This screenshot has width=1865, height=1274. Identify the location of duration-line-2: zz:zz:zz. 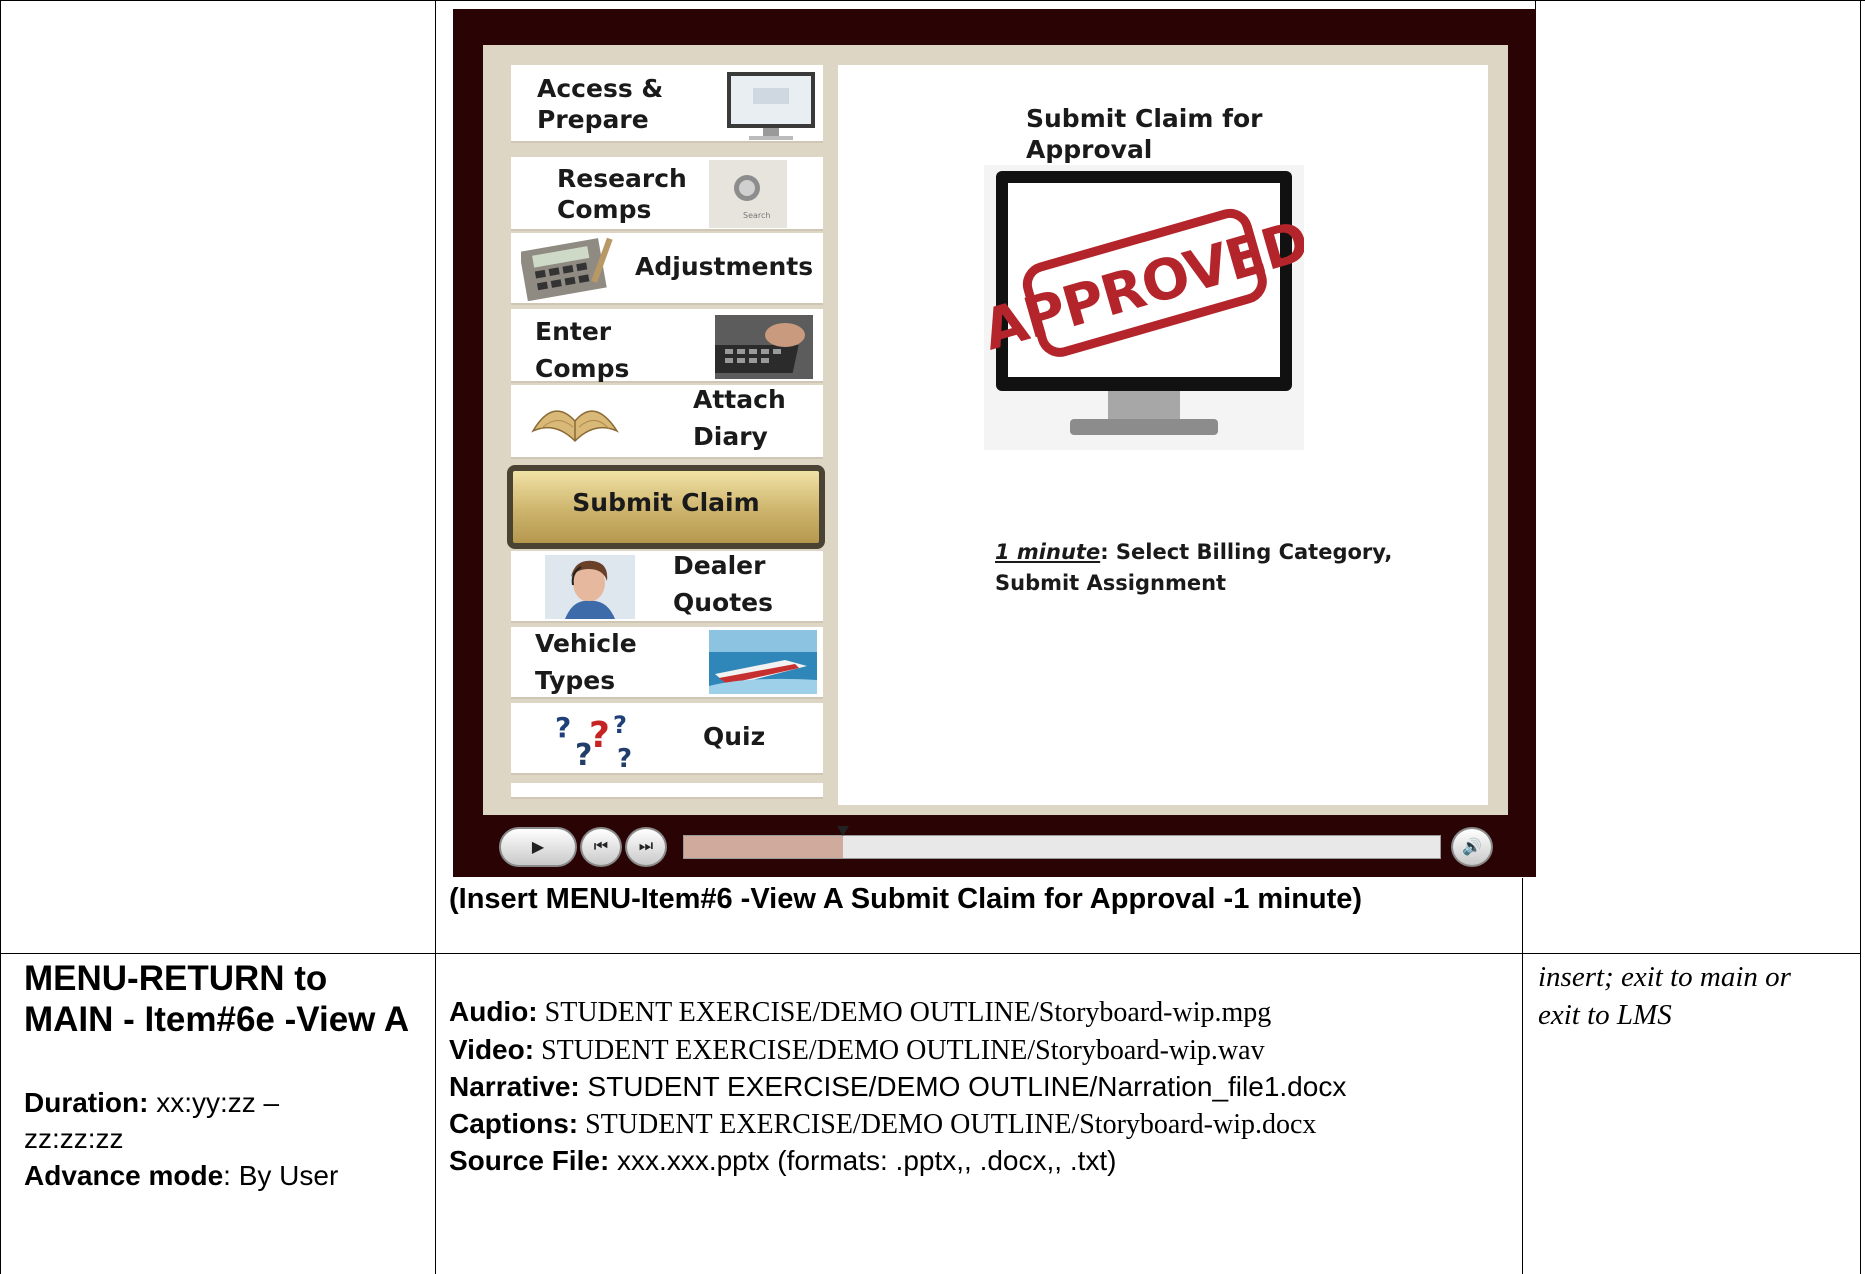
(74, 1139).